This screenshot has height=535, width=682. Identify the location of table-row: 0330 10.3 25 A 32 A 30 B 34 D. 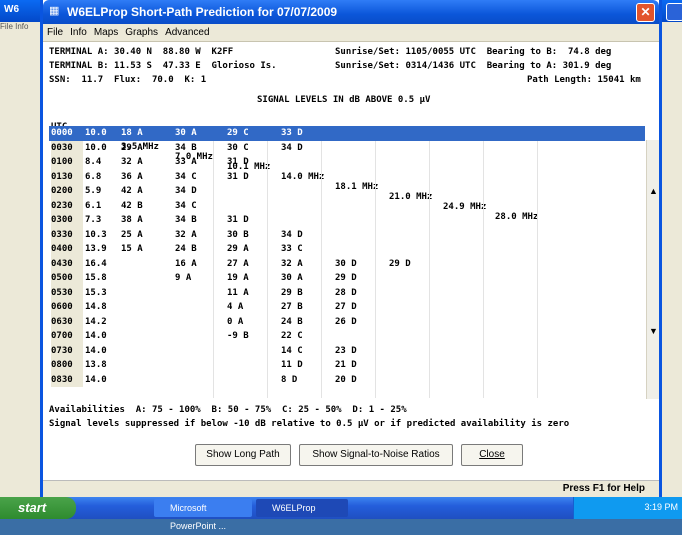
(347, 234).